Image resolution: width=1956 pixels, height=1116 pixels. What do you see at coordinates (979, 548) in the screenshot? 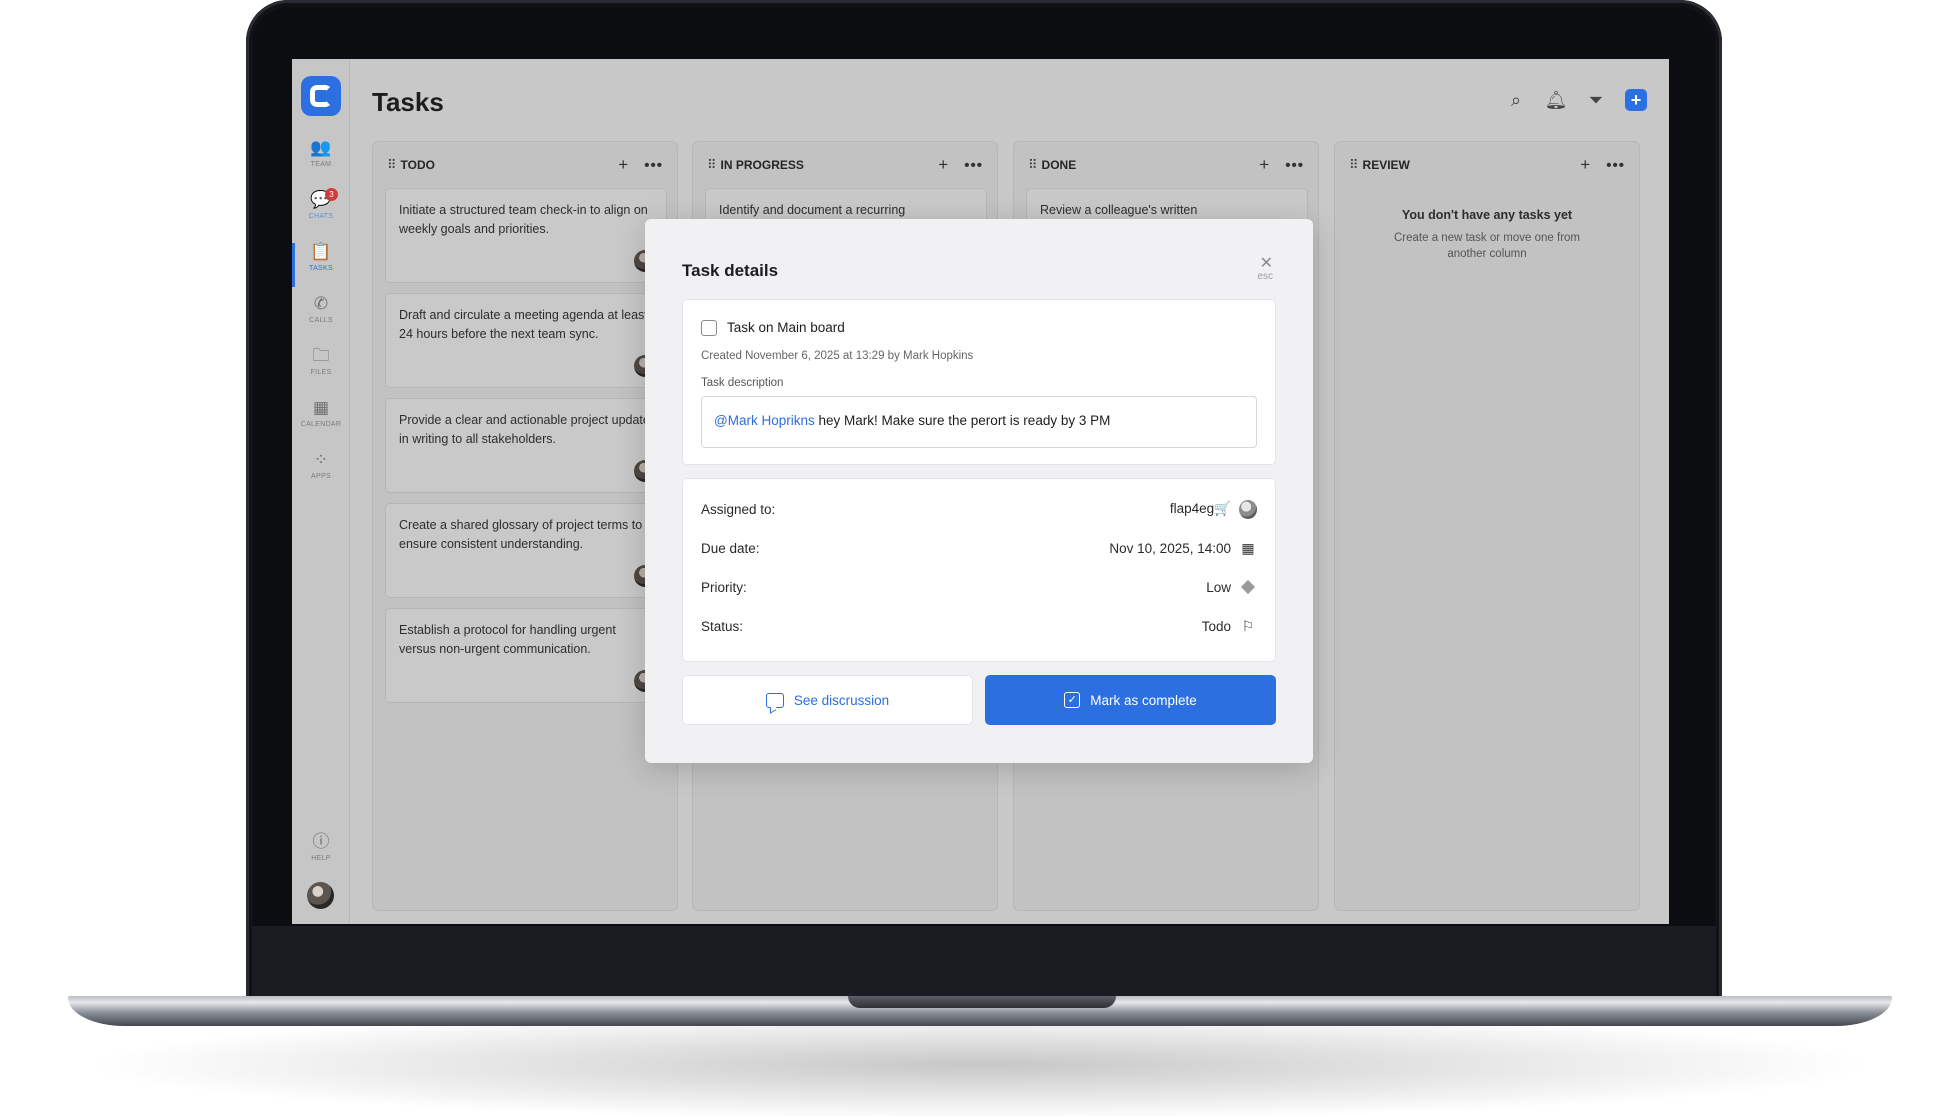
I see `due-date-row: Due date: Nov 10, 2025, 14:00 ▦` at bounding box center [979, 548].